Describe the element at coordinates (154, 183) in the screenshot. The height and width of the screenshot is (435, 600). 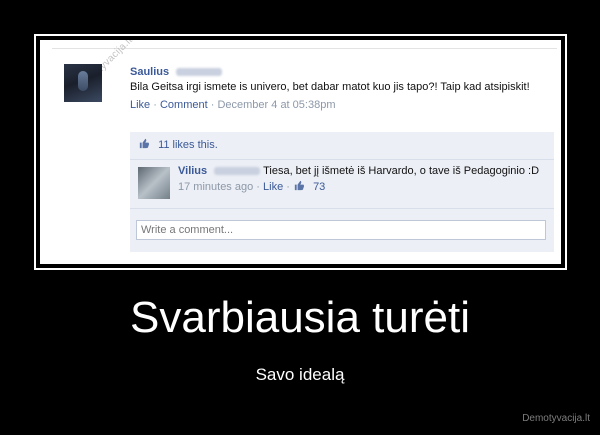
I see `commenter-avatar` at that location.